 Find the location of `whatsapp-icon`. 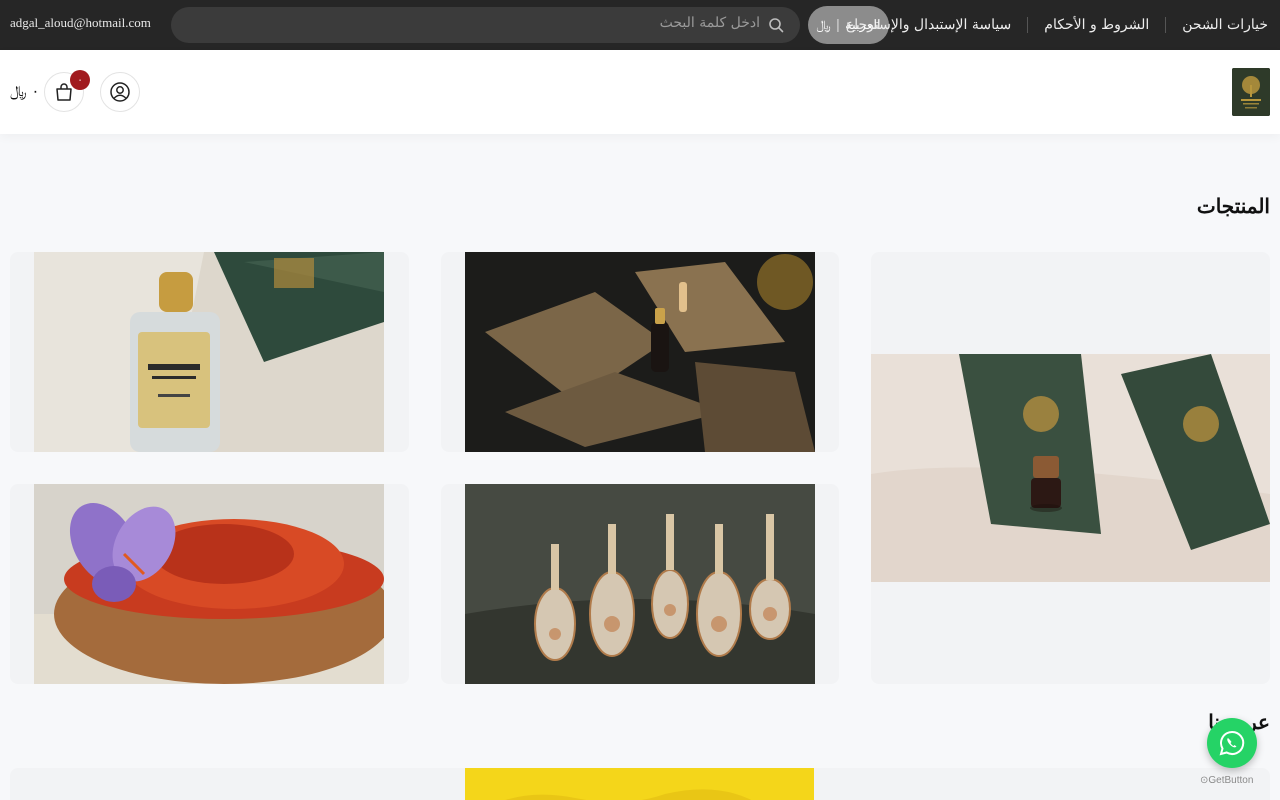

whatsapp-icon is located at coordinates (1232, 743).